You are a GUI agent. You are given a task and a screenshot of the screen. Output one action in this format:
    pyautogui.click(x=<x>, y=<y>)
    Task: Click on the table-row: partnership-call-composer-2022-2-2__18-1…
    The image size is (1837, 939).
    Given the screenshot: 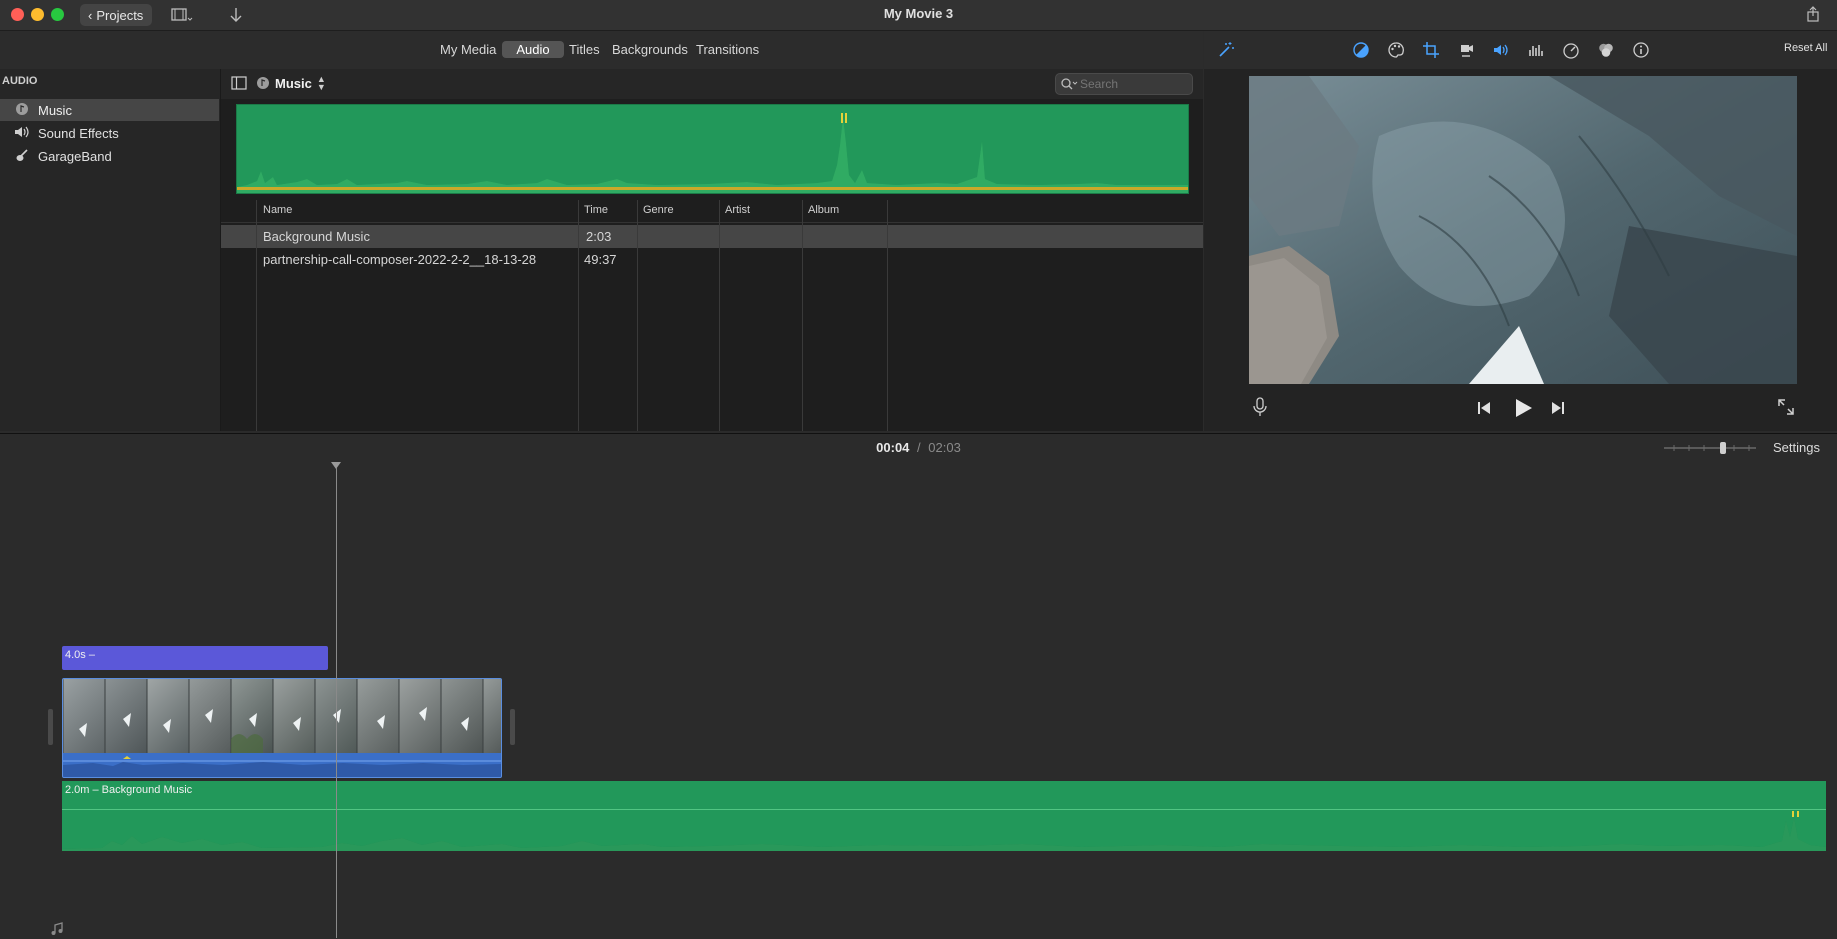 What is the action you would take?
    pyautogui.click(x=712, y=259)
    